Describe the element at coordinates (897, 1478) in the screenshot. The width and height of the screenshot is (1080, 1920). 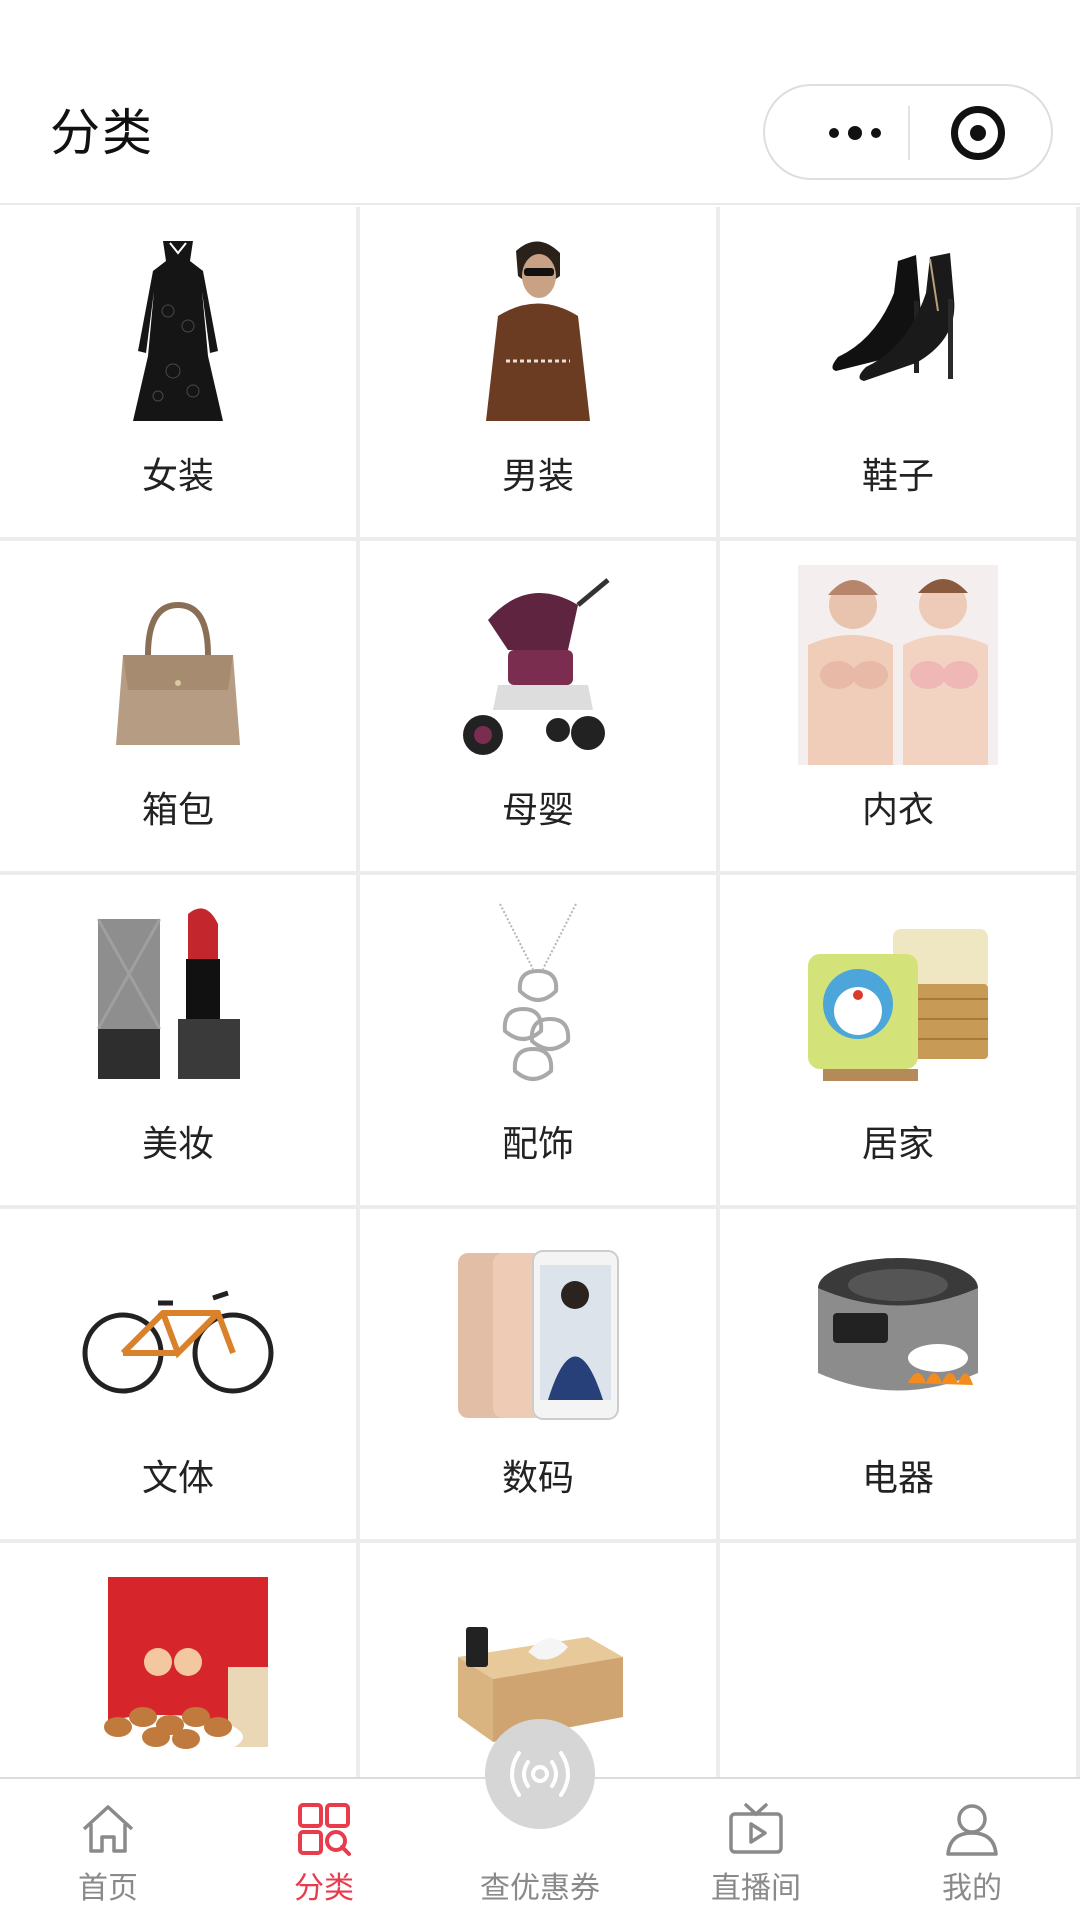
I see `category-label: 电器` at that location.